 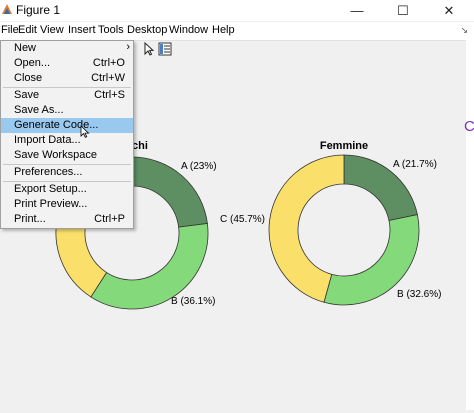 I want to click on menu-insert: Insert, so click(x=82, y=30).